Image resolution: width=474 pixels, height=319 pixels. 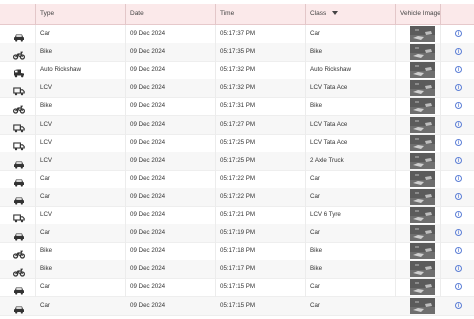 I want to click on table-row: Bike 09 Dec 2024 05:17:18 PM Bike i, so click(x=237, y=252).